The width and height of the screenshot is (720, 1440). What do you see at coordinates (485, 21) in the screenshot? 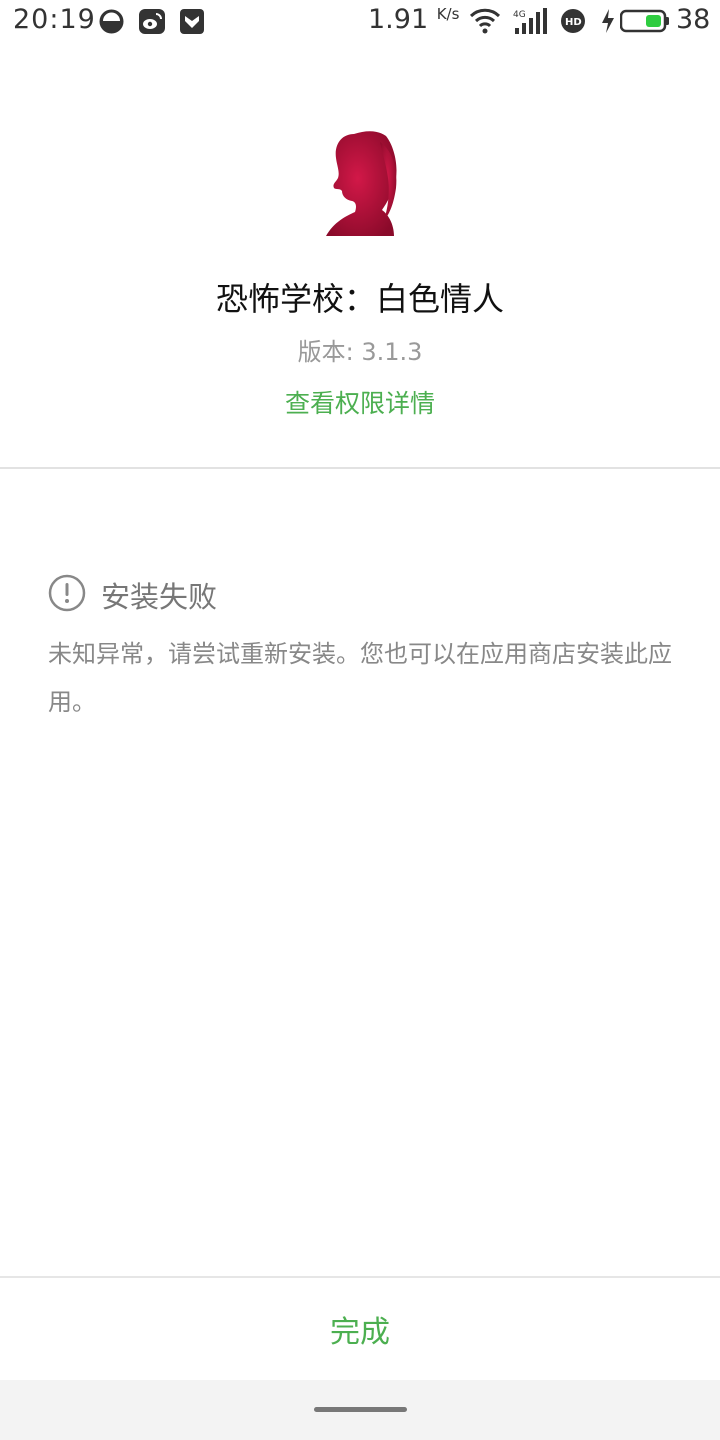
I see `wifi-icon` at bounding box center [485, 21].